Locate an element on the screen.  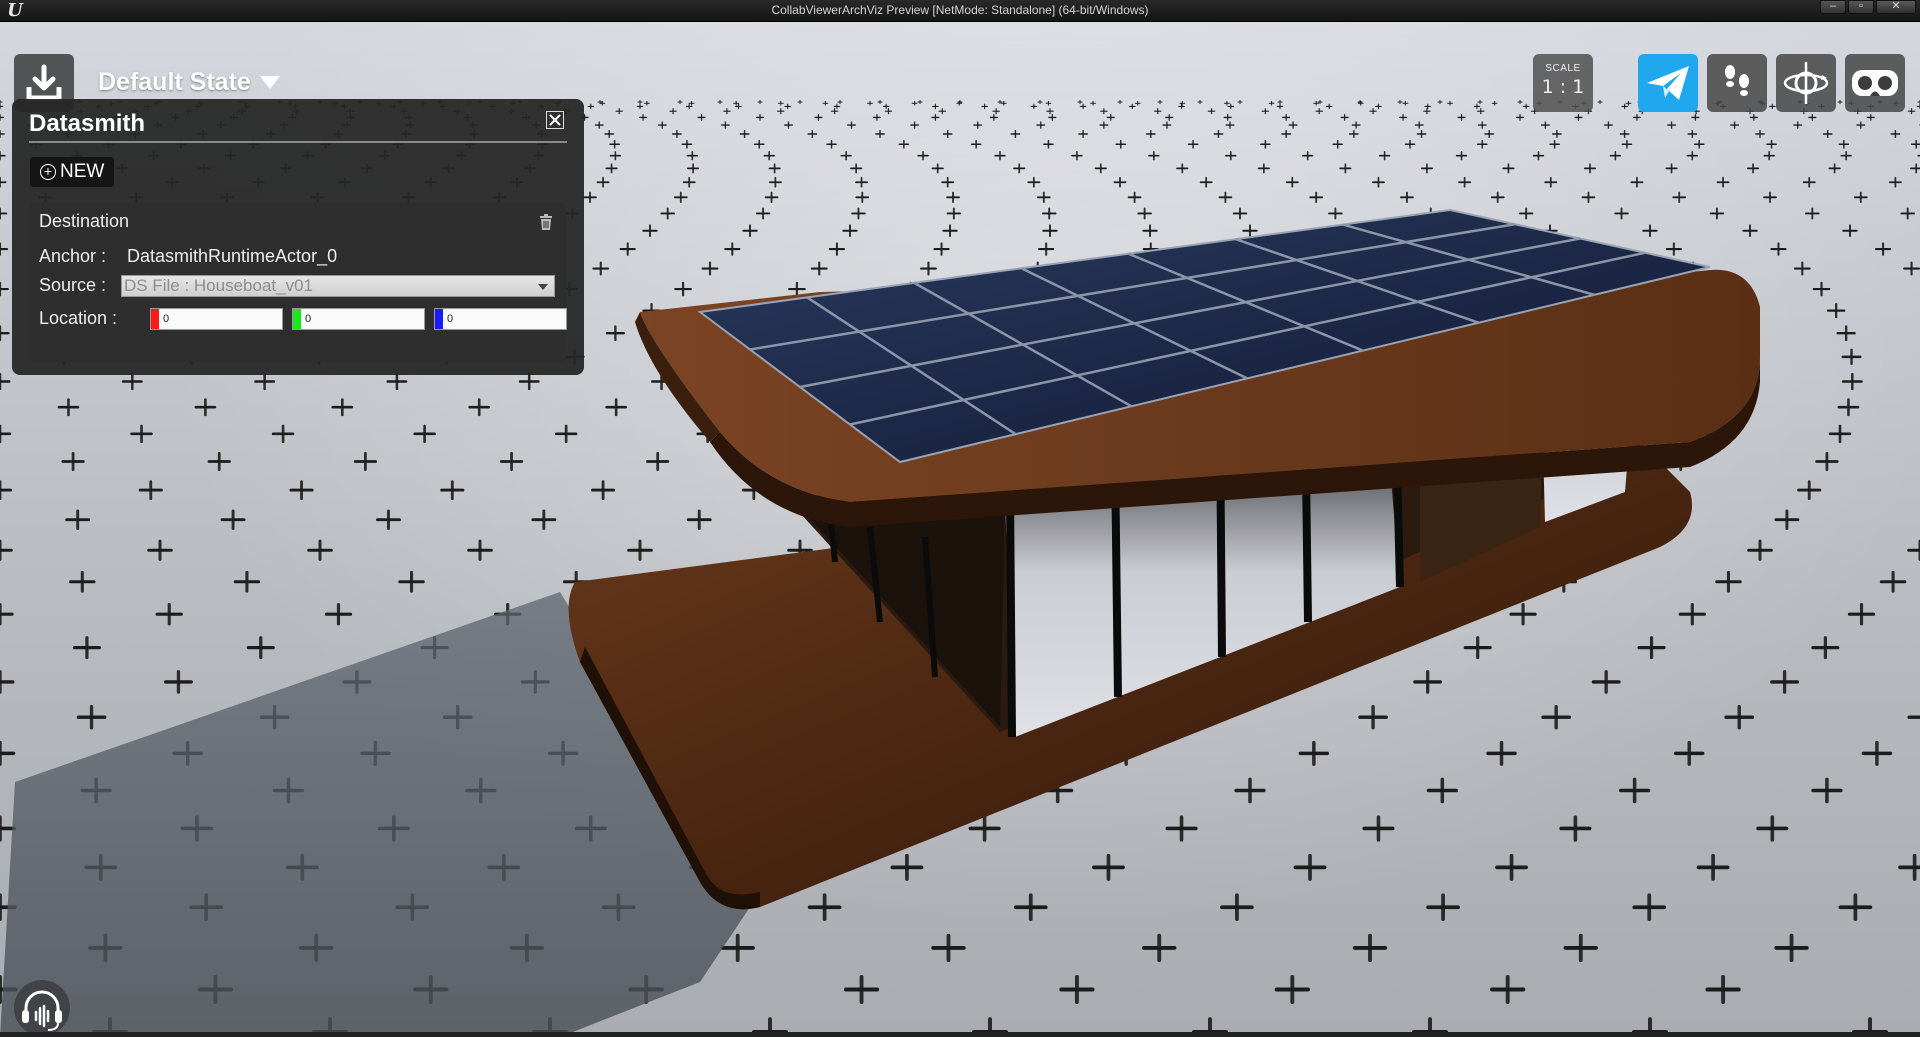
panel-close-button is located at coordinates (555, 120).